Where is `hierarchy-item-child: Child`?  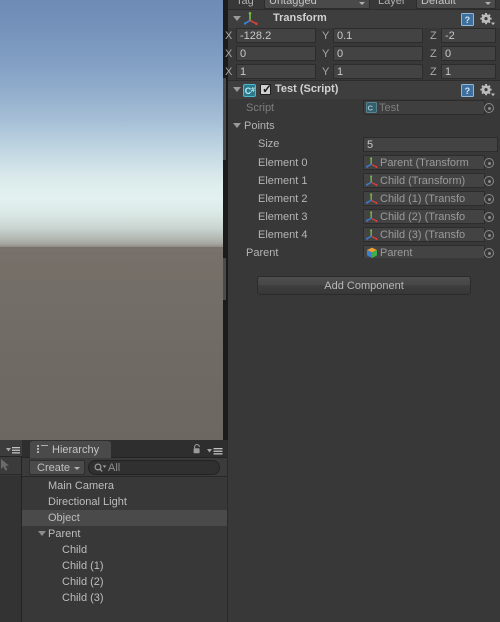
hierarchy-item-child: Child is located at coordinates (125, 550).